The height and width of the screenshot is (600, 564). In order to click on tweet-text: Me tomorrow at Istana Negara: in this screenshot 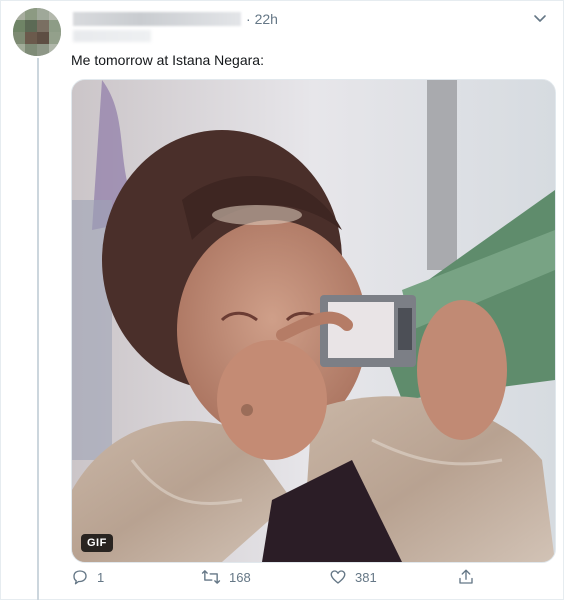, I will do `click(167, 60)`.